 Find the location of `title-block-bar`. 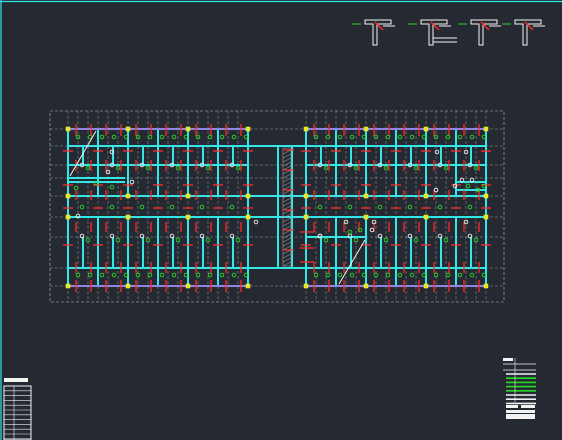

title-block-bar is located at coordinates (16, 380).